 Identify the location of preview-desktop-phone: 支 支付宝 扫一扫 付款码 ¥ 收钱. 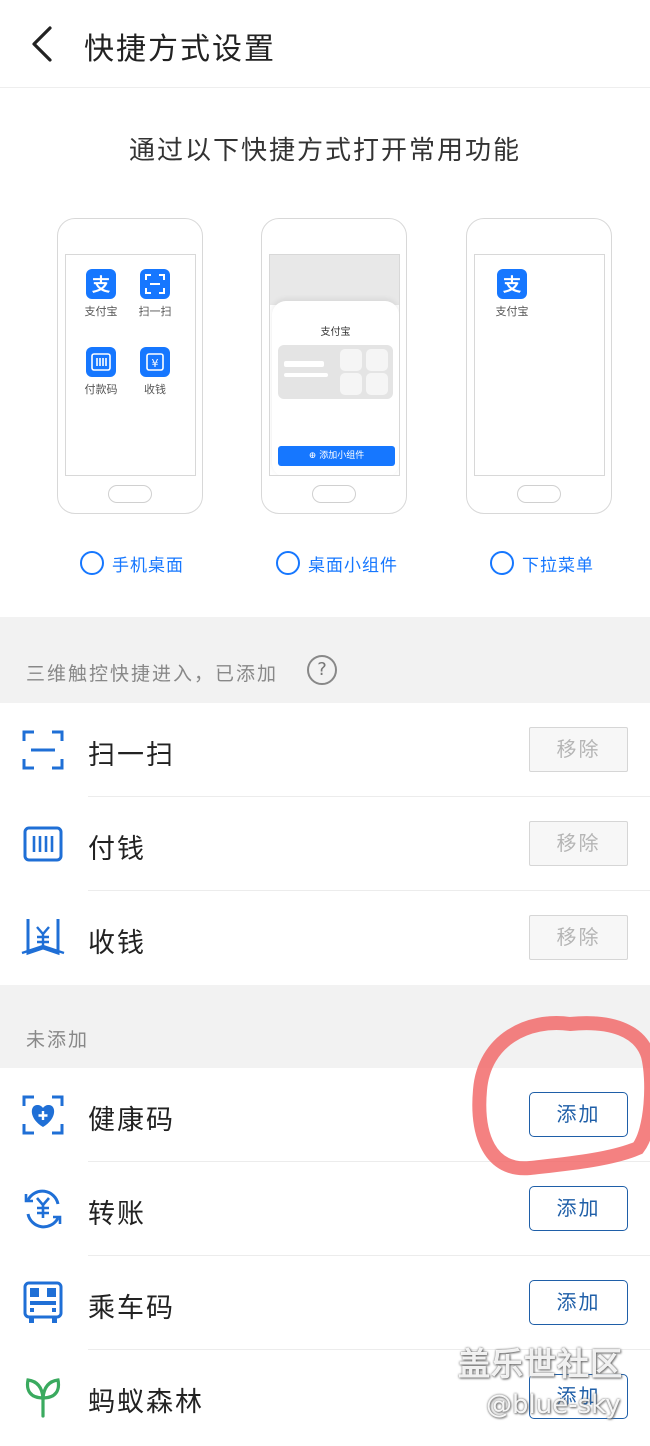
(130, 366).